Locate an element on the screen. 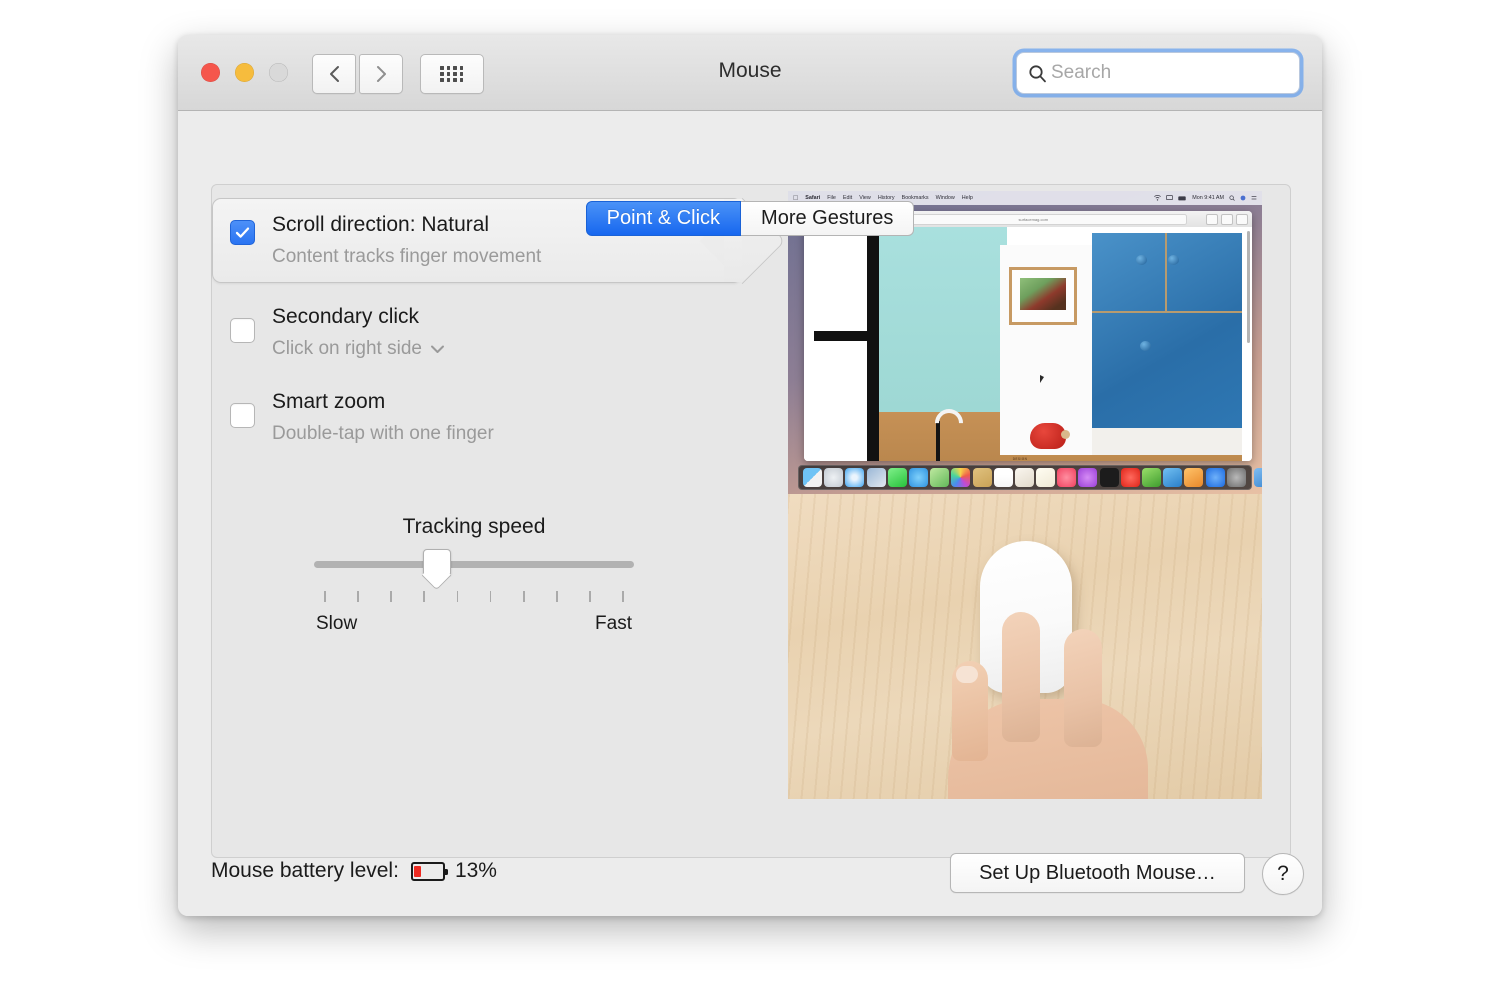  cabinet-seam-vertical is located at coordinates (1166, 272).